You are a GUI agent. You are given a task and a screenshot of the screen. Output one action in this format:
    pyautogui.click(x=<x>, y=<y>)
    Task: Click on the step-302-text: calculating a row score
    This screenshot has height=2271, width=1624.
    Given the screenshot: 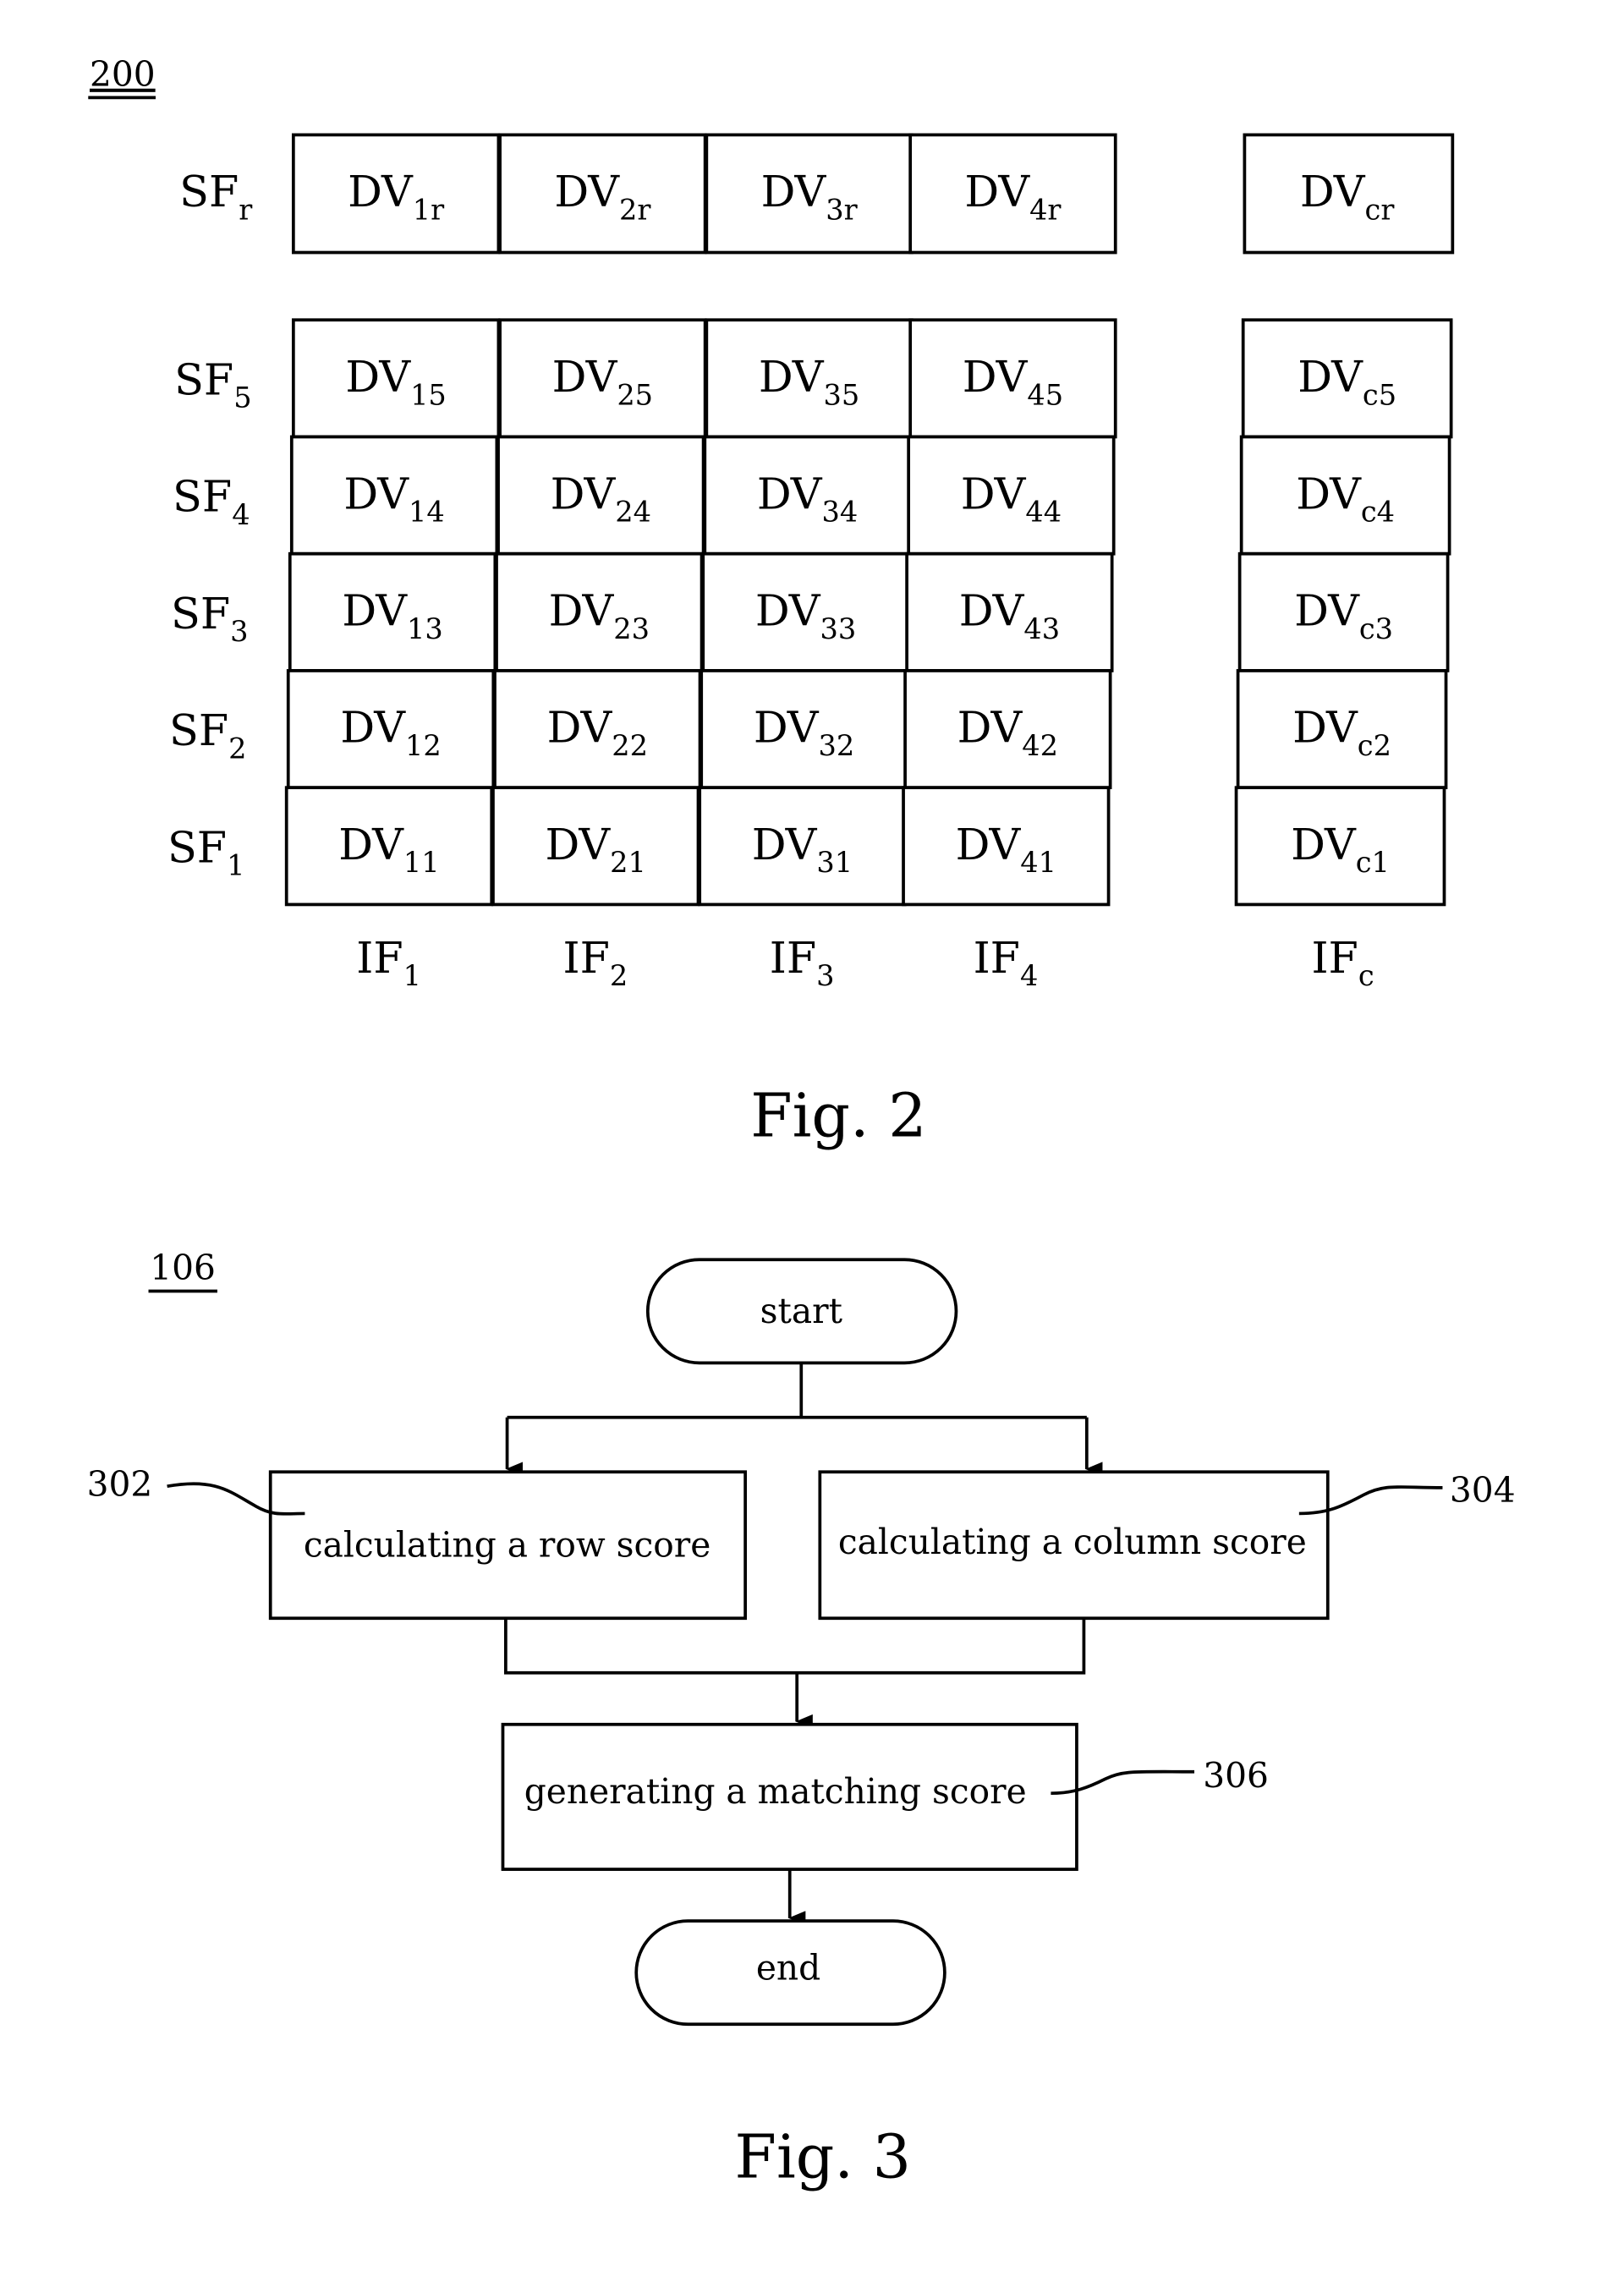 What is the action you would take?
    pyautogui.click(x=507, y=1544)
    